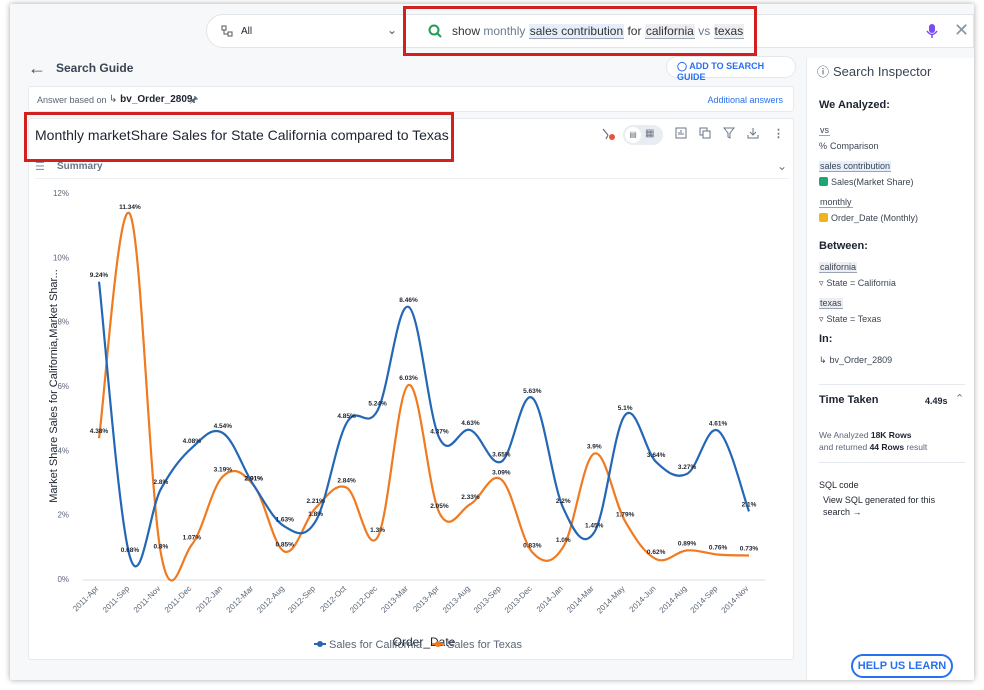 This screenshot has height=690, width=984. I want to click on x-tick-label: 2011-Nov, so click(147, 599).